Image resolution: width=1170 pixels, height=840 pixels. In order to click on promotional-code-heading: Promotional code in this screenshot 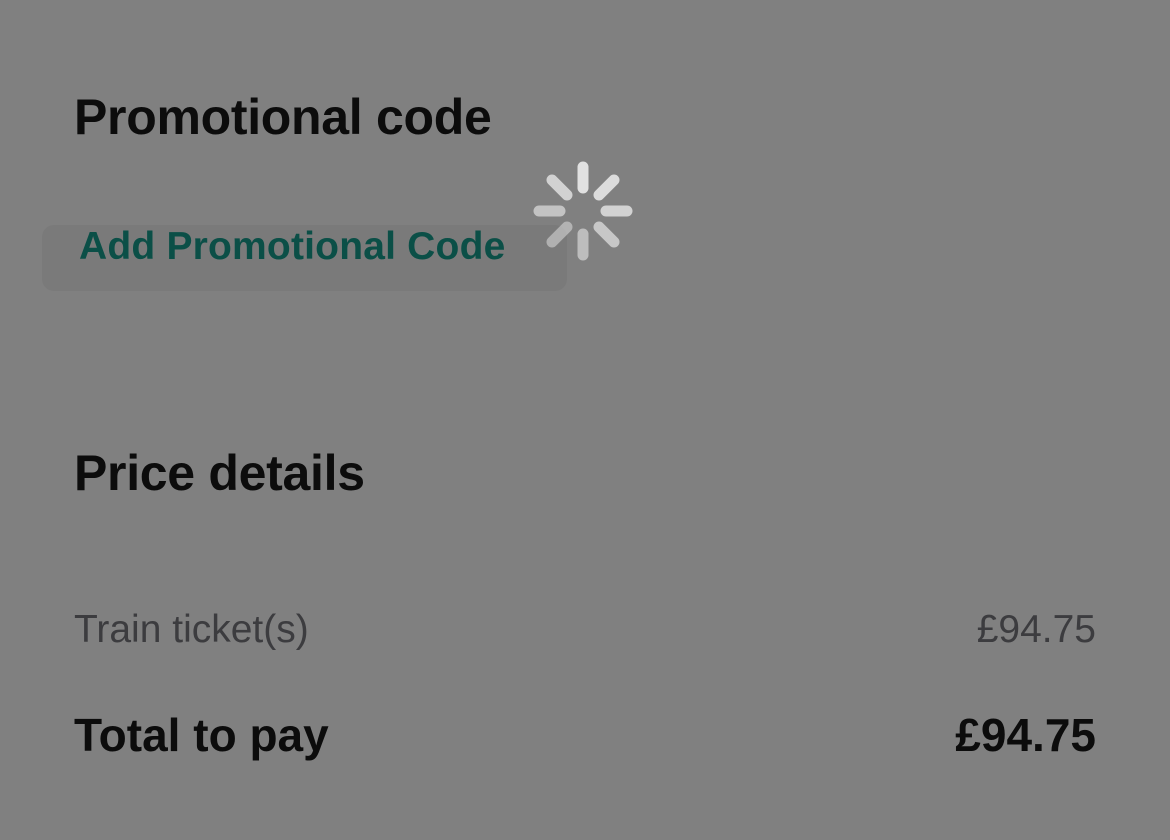, I will do `click(283, 117)`.